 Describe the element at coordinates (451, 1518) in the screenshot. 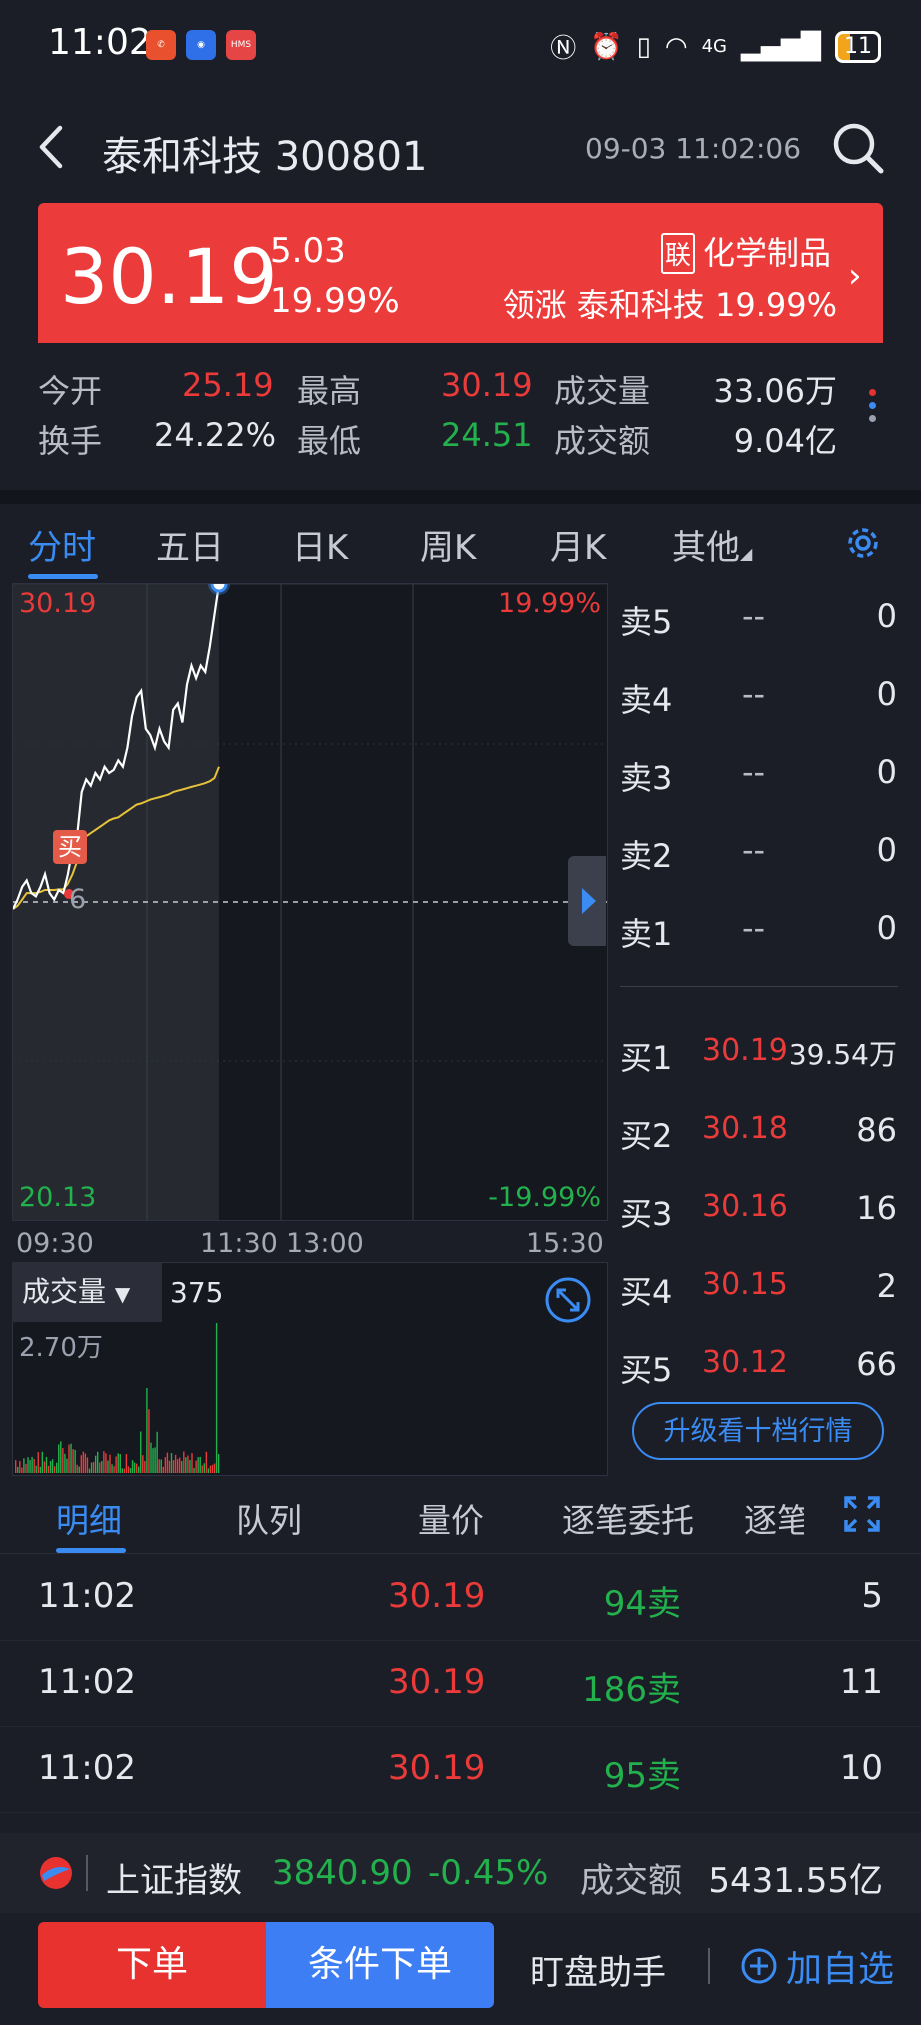

I see `tab-volume-price: 量价` at that location.